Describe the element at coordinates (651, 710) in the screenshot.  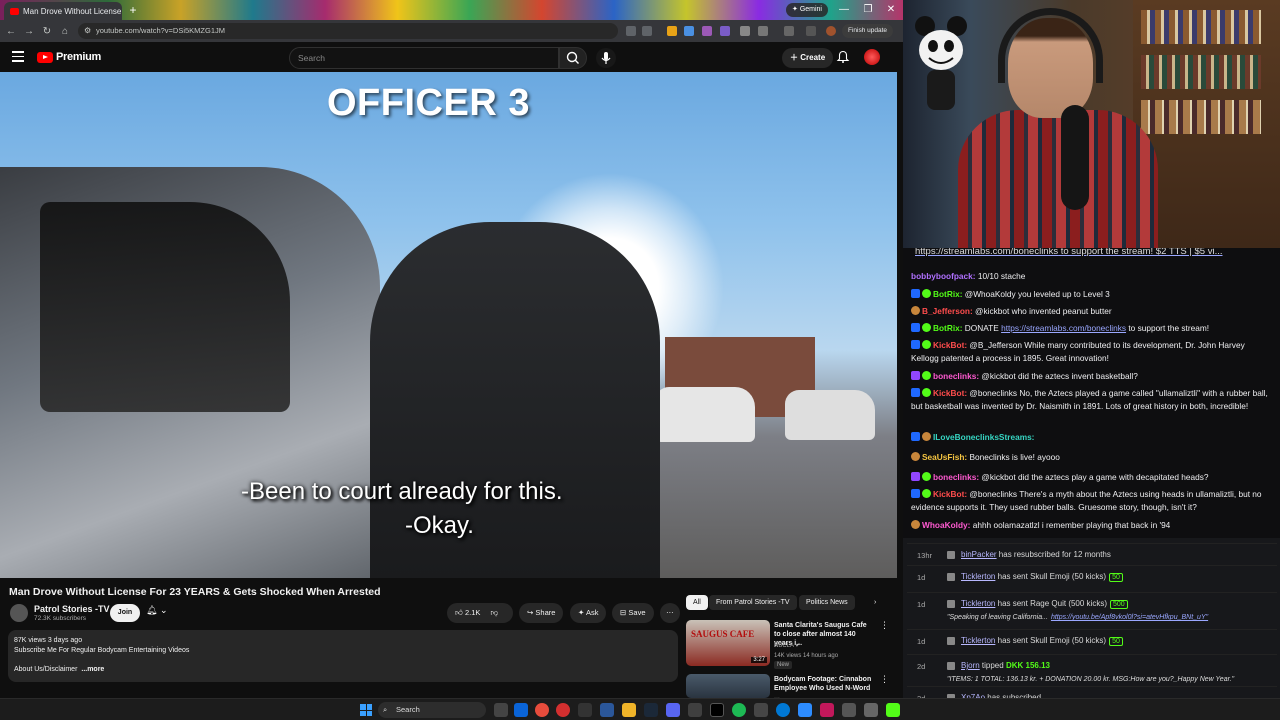
I see `steam-icon` at that location.